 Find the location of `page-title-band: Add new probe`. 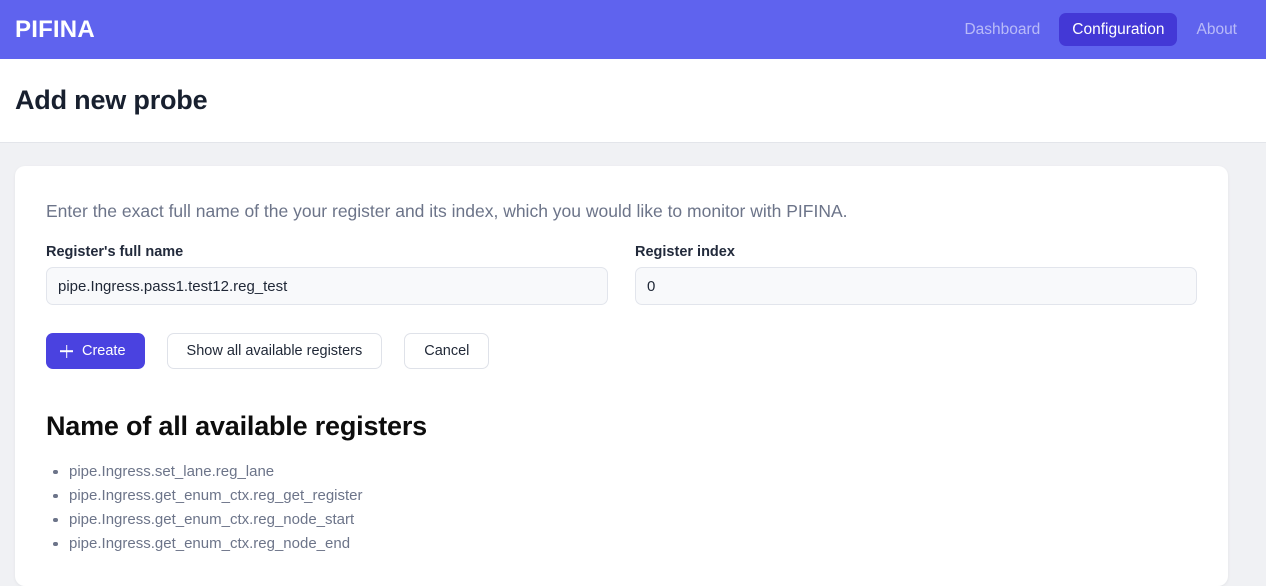

page-title-band: Add new probe is located at coordinates (633, 101).